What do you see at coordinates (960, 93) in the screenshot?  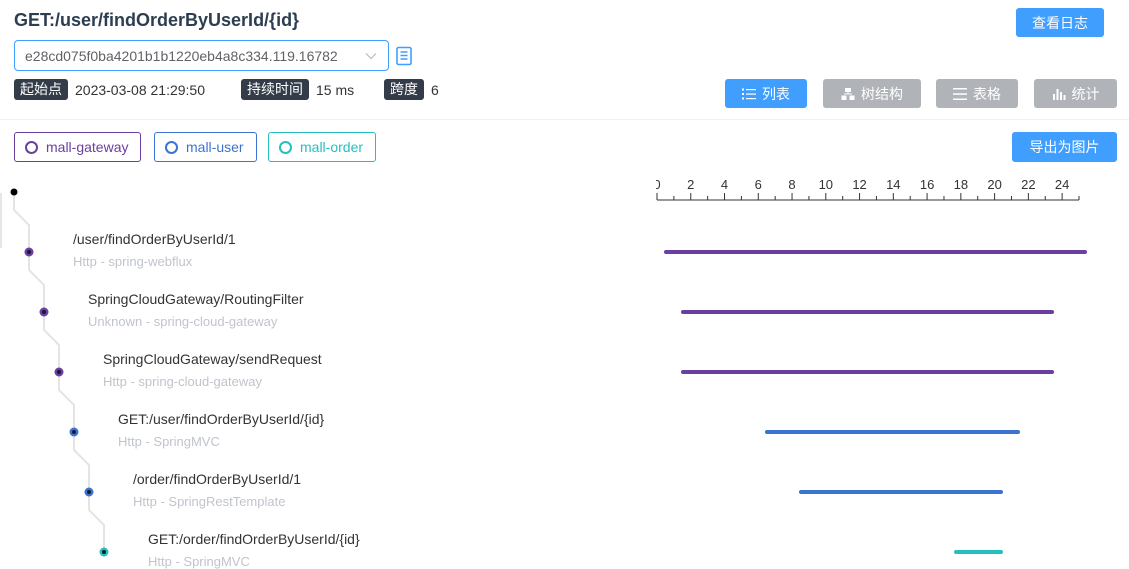 I see `table-icon` at bounding box center [960, 93].